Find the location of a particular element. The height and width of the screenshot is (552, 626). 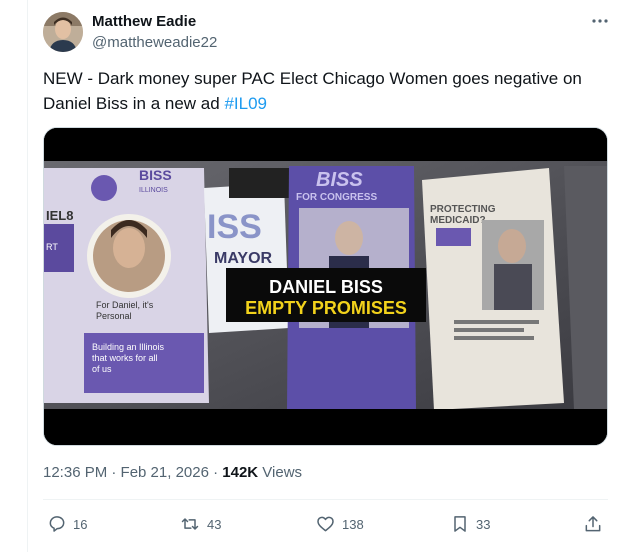

timestamp: 12:36 PM · Feb 21, 2026 · is located at coordinates (132, 472).